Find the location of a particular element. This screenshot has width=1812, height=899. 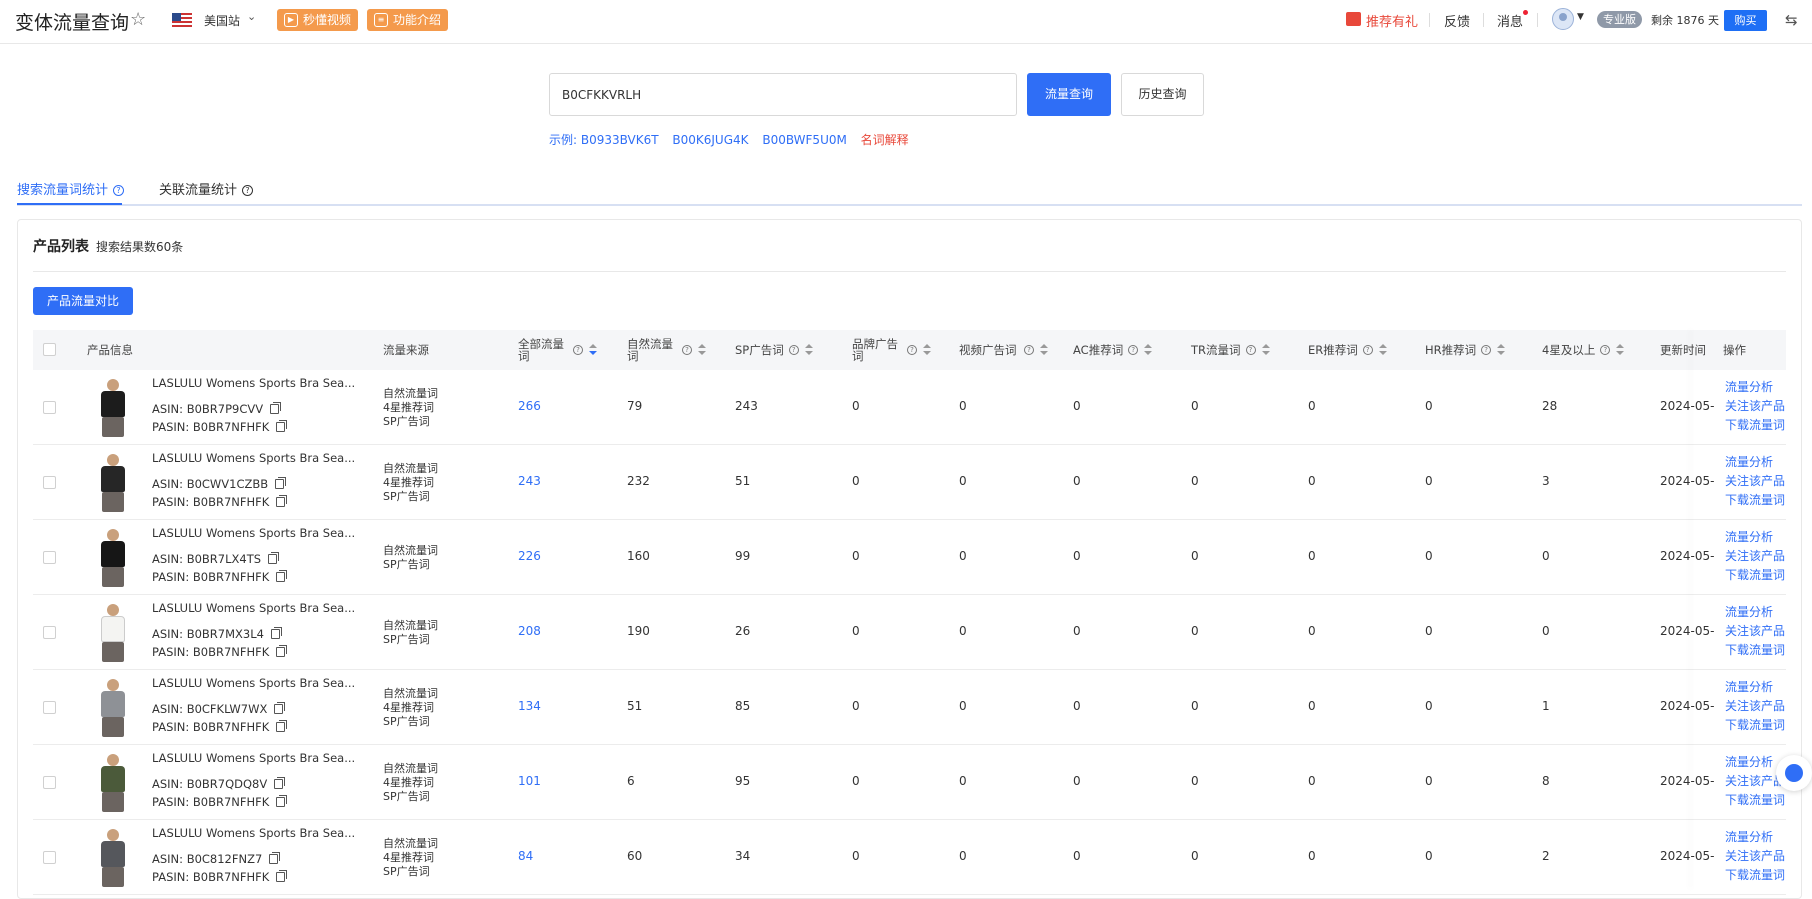

col-hr: HR推荐词? is located at coordinates (1465, 350).